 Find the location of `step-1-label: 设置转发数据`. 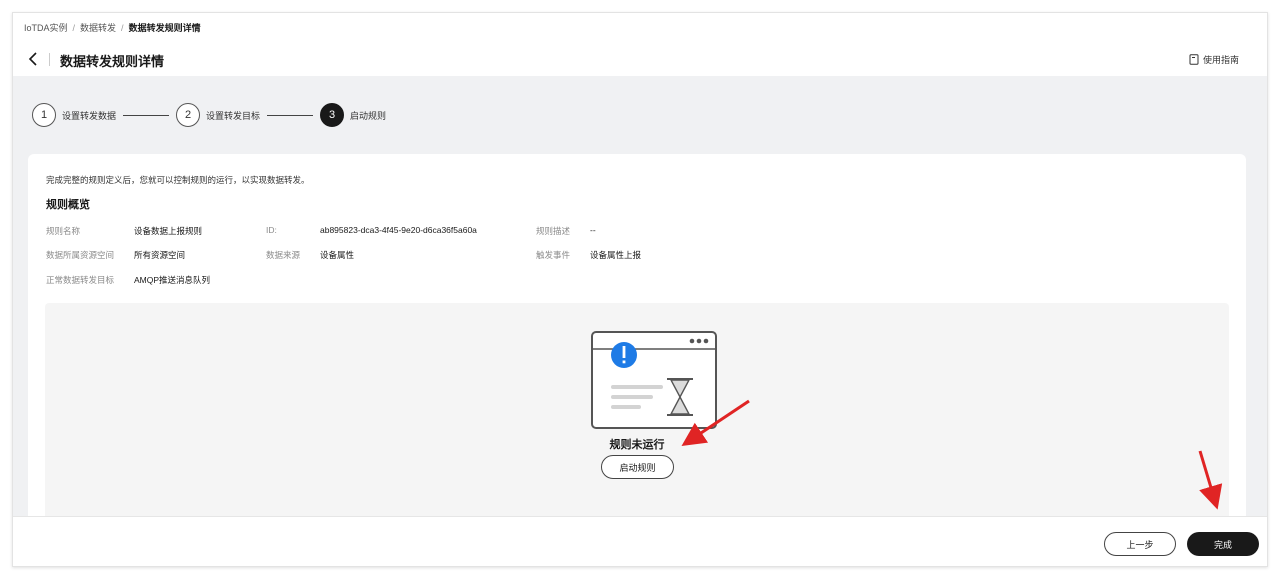

step-1-label: 设置转发数据 is located at coordinates (89, 115).